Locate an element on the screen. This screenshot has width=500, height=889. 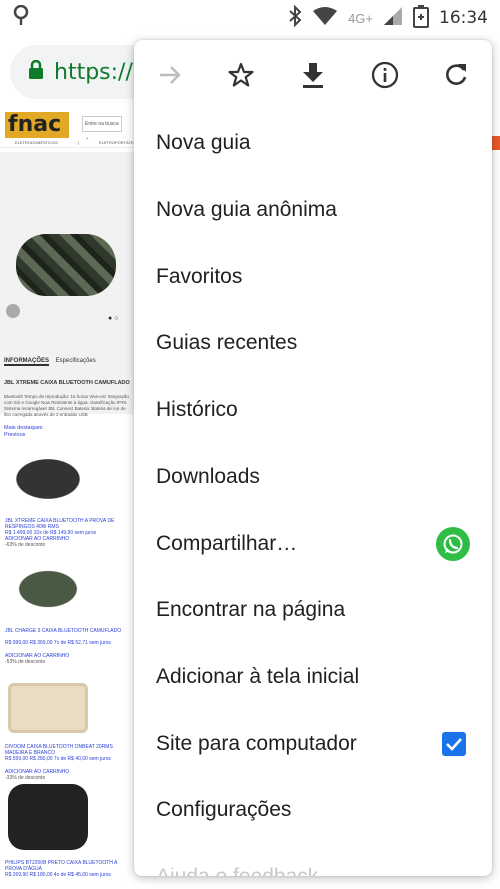
bookmark-star-icon is located at coordinates (242, 75).